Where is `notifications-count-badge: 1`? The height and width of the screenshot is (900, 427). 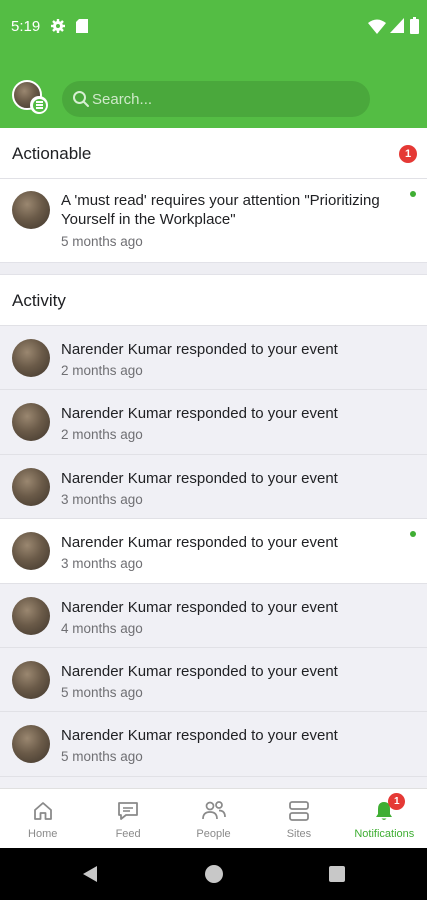 notifications-count-badge: 1 is located at coordinates (397, 801).